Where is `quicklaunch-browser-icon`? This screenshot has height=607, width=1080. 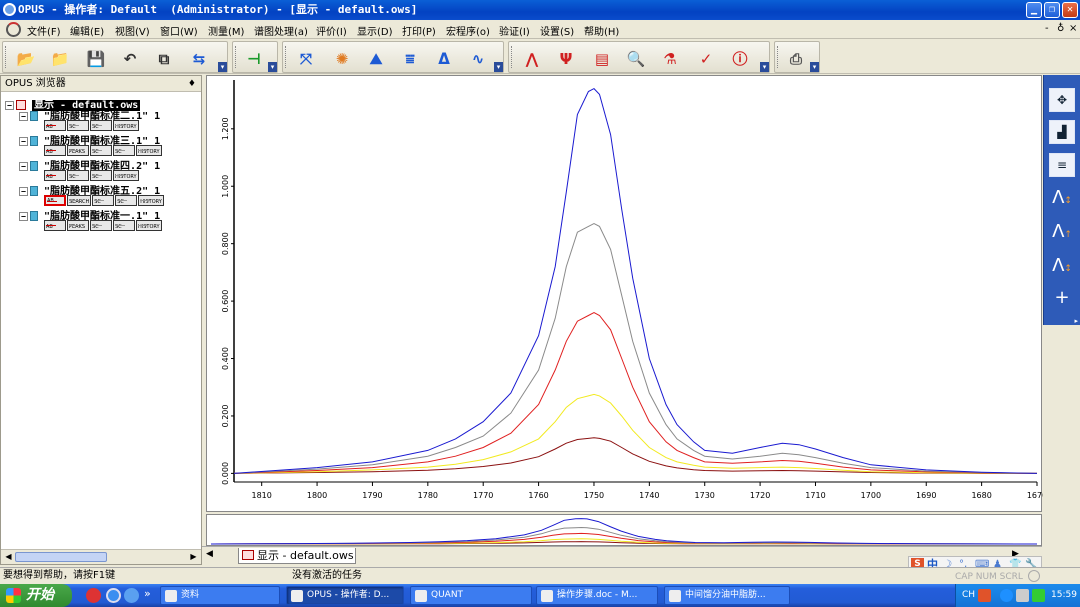 quicklaunch-browser-icon is located at coordinates (93, 595).